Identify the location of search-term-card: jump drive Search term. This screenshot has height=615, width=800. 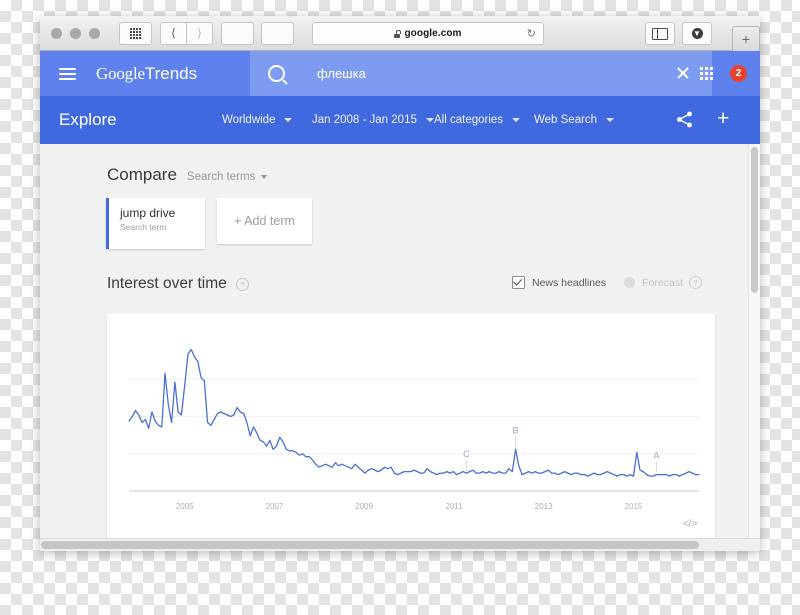
(155, 223).